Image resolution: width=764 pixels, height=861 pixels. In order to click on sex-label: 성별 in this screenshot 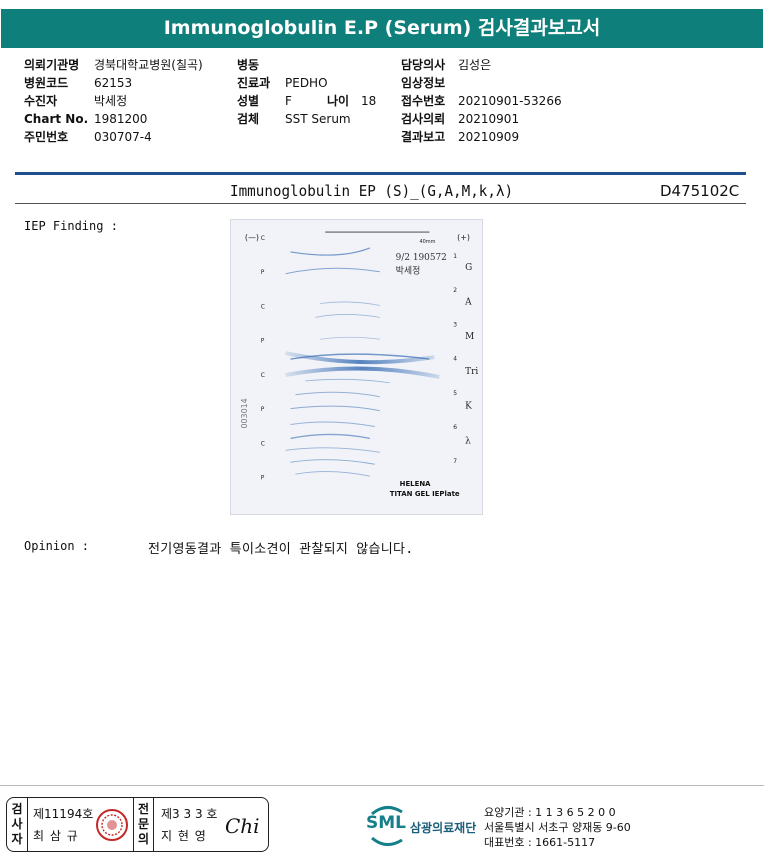, I will do `click(248, 101)`.